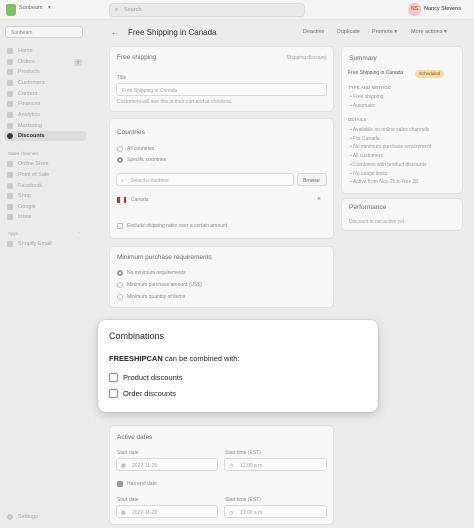  I want to click on chevron-right-icon: ›, so click(79, 232).